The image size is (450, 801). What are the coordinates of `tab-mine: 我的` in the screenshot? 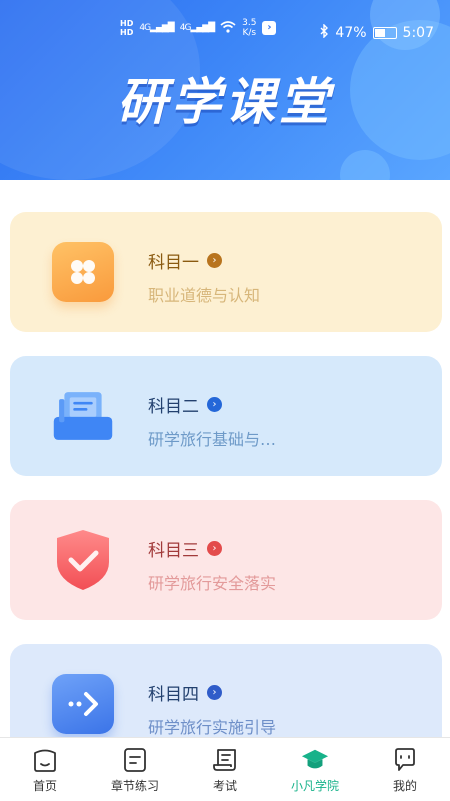 It's located at (405, 769).